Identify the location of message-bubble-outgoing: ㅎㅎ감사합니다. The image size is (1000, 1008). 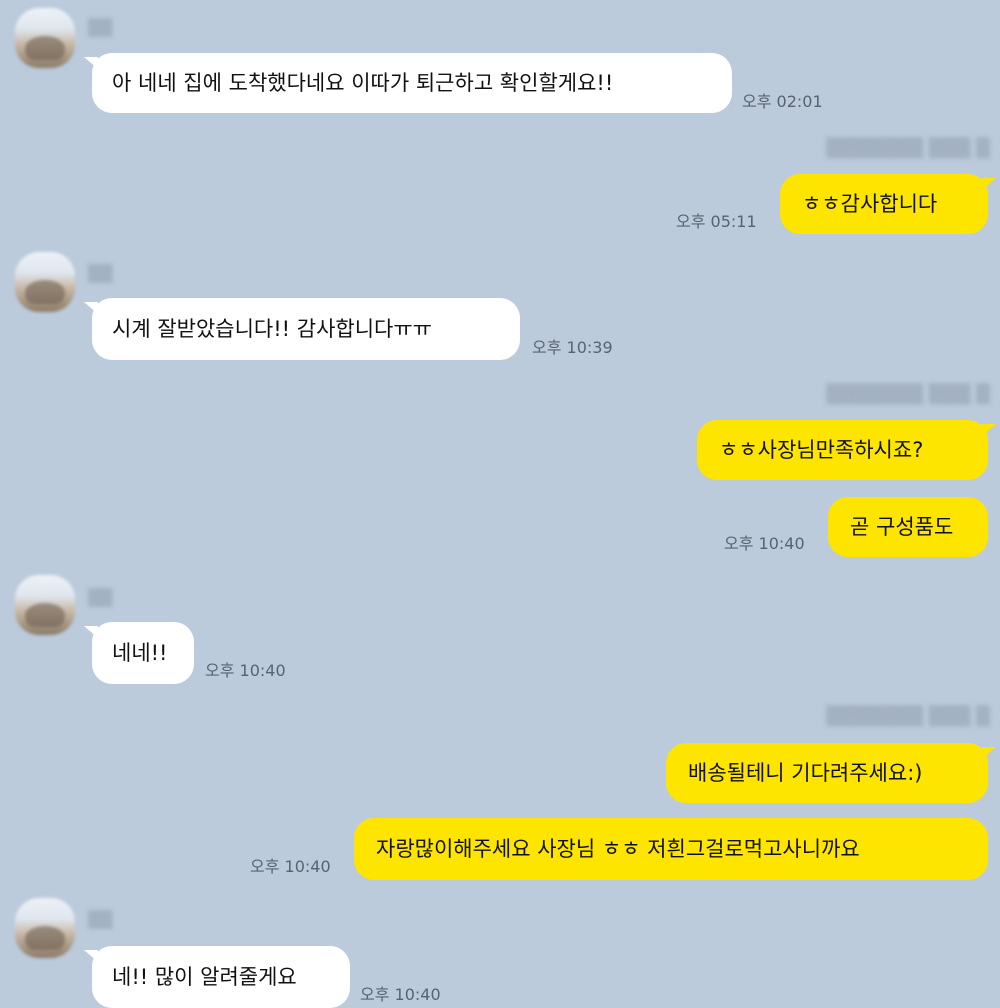
(888, 204).